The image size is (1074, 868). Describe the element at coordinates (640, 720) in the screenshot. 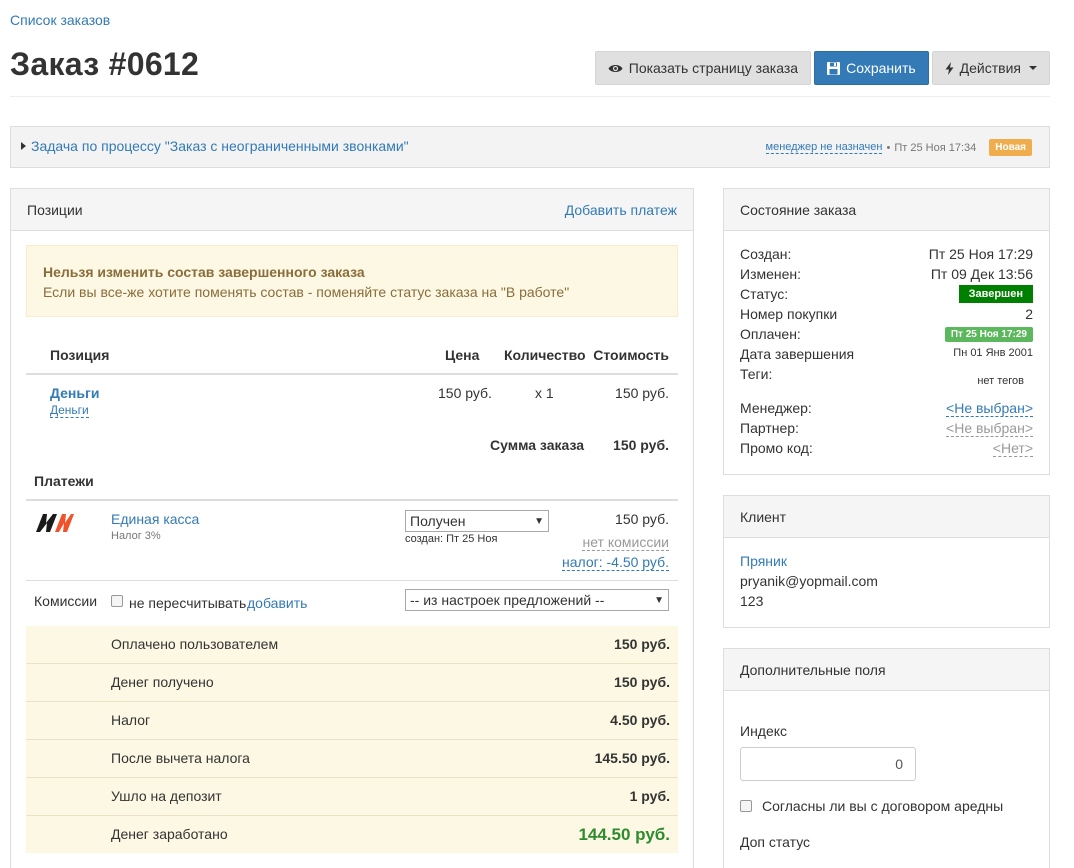

I see `summary-value: 4.50 руб.` at that location.